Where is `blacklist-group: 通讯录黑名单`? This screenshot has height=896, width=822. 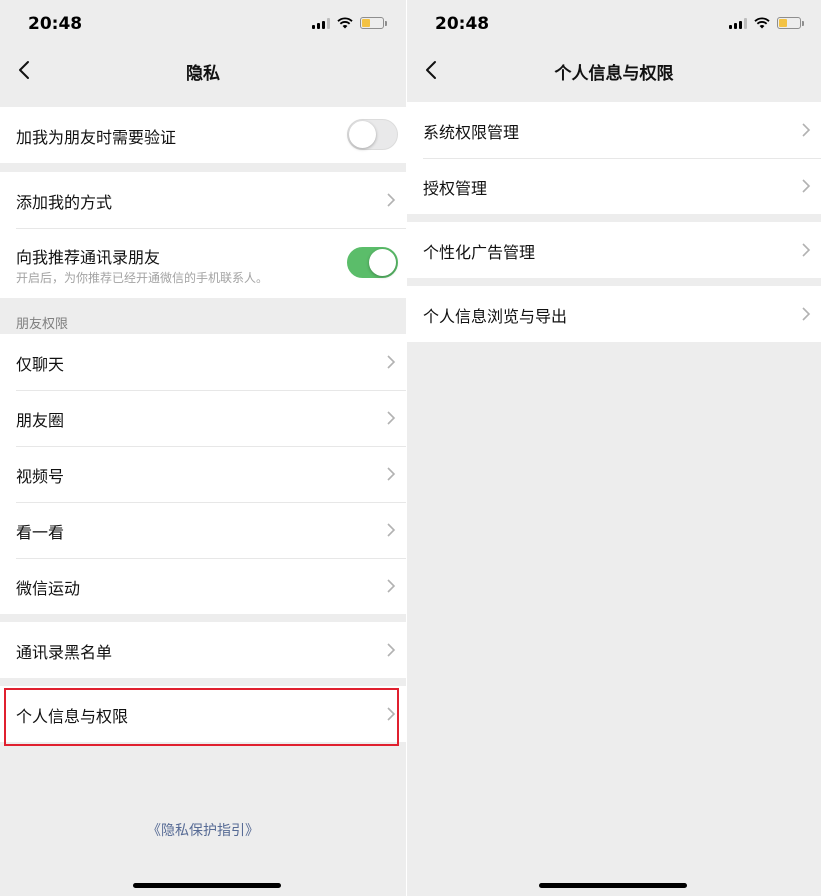 blacklist-group: 通讯录黑名单 is located at coordinates (203, 650).